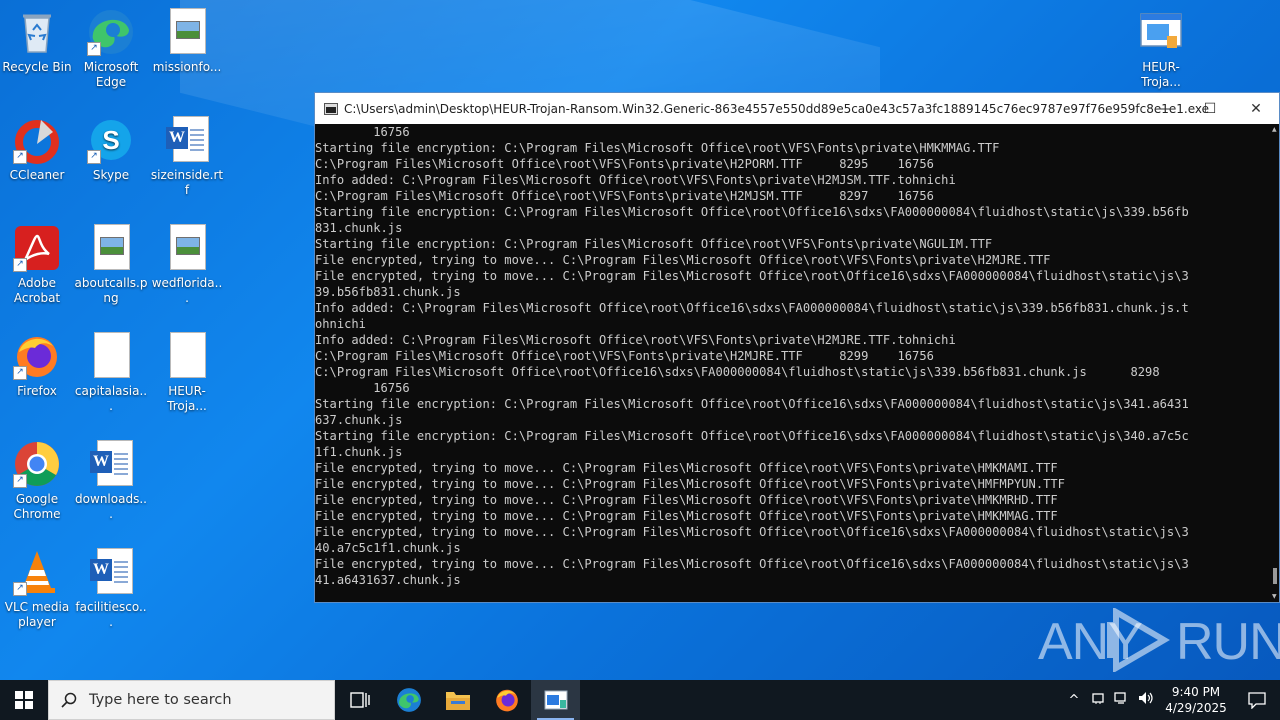 The width and height of the screenshot is (1280, 720). I want to click on desktop-icon-label: Google Chrome, so click(37, 506).